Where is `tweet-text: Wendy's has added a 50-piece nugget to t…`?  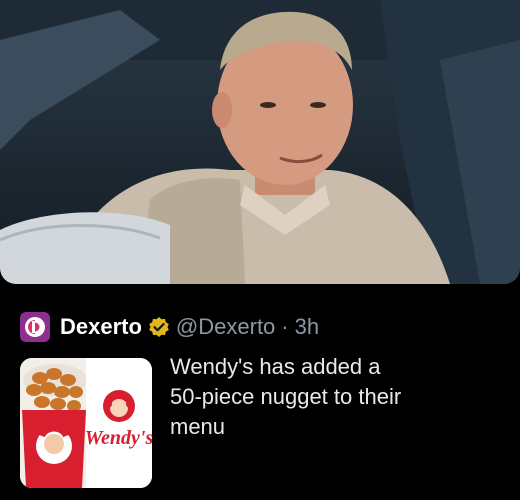
tweet-text: Wendy's has added a 50-piece nugget to t… is located at coordinates (335, 397).